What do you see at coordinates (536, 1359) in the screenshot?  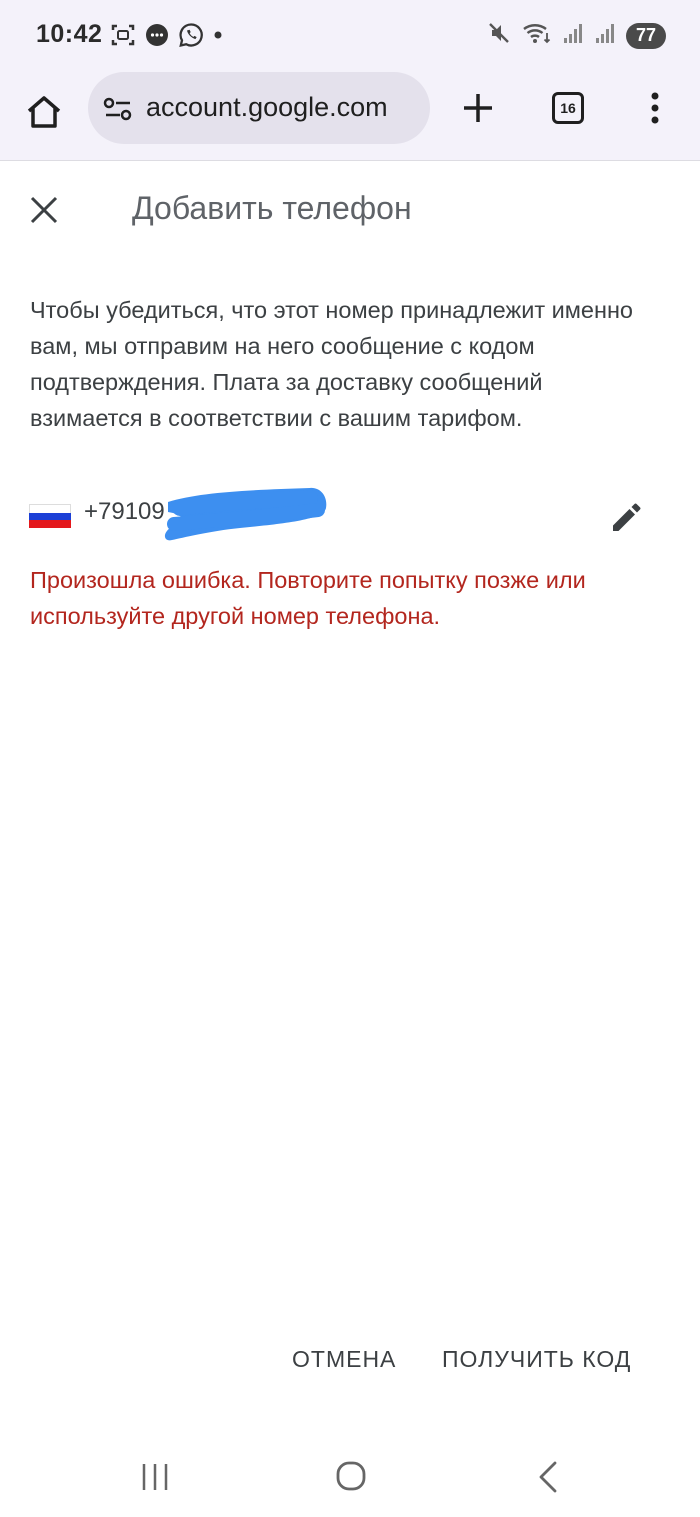 I see `get-code-button: ПОЛУЧИТЬ КОД` at bounding box center [536, 1359].